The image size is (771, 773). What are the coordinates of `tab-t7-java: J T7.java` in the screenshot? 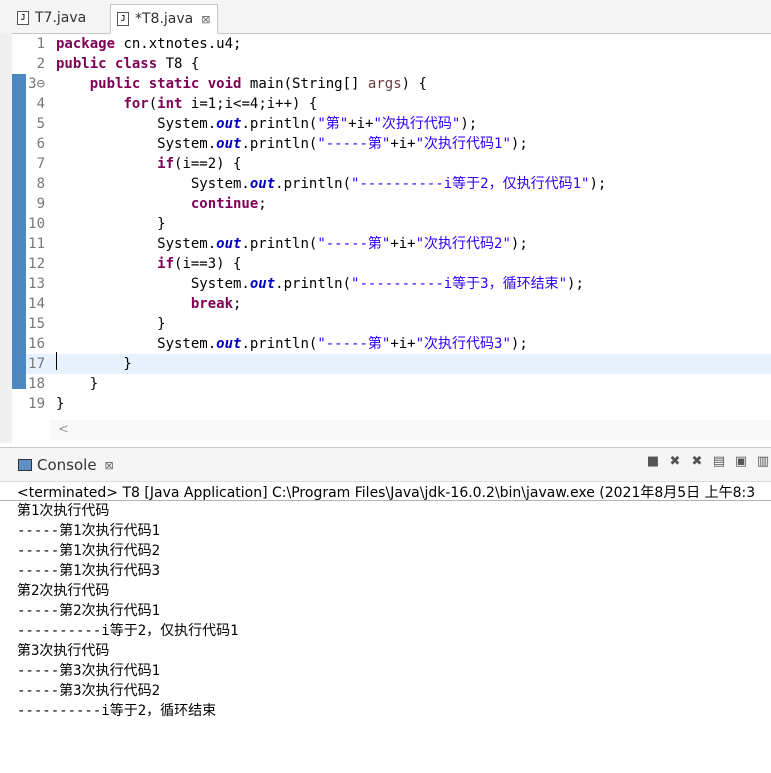 It's located at (60, 18).